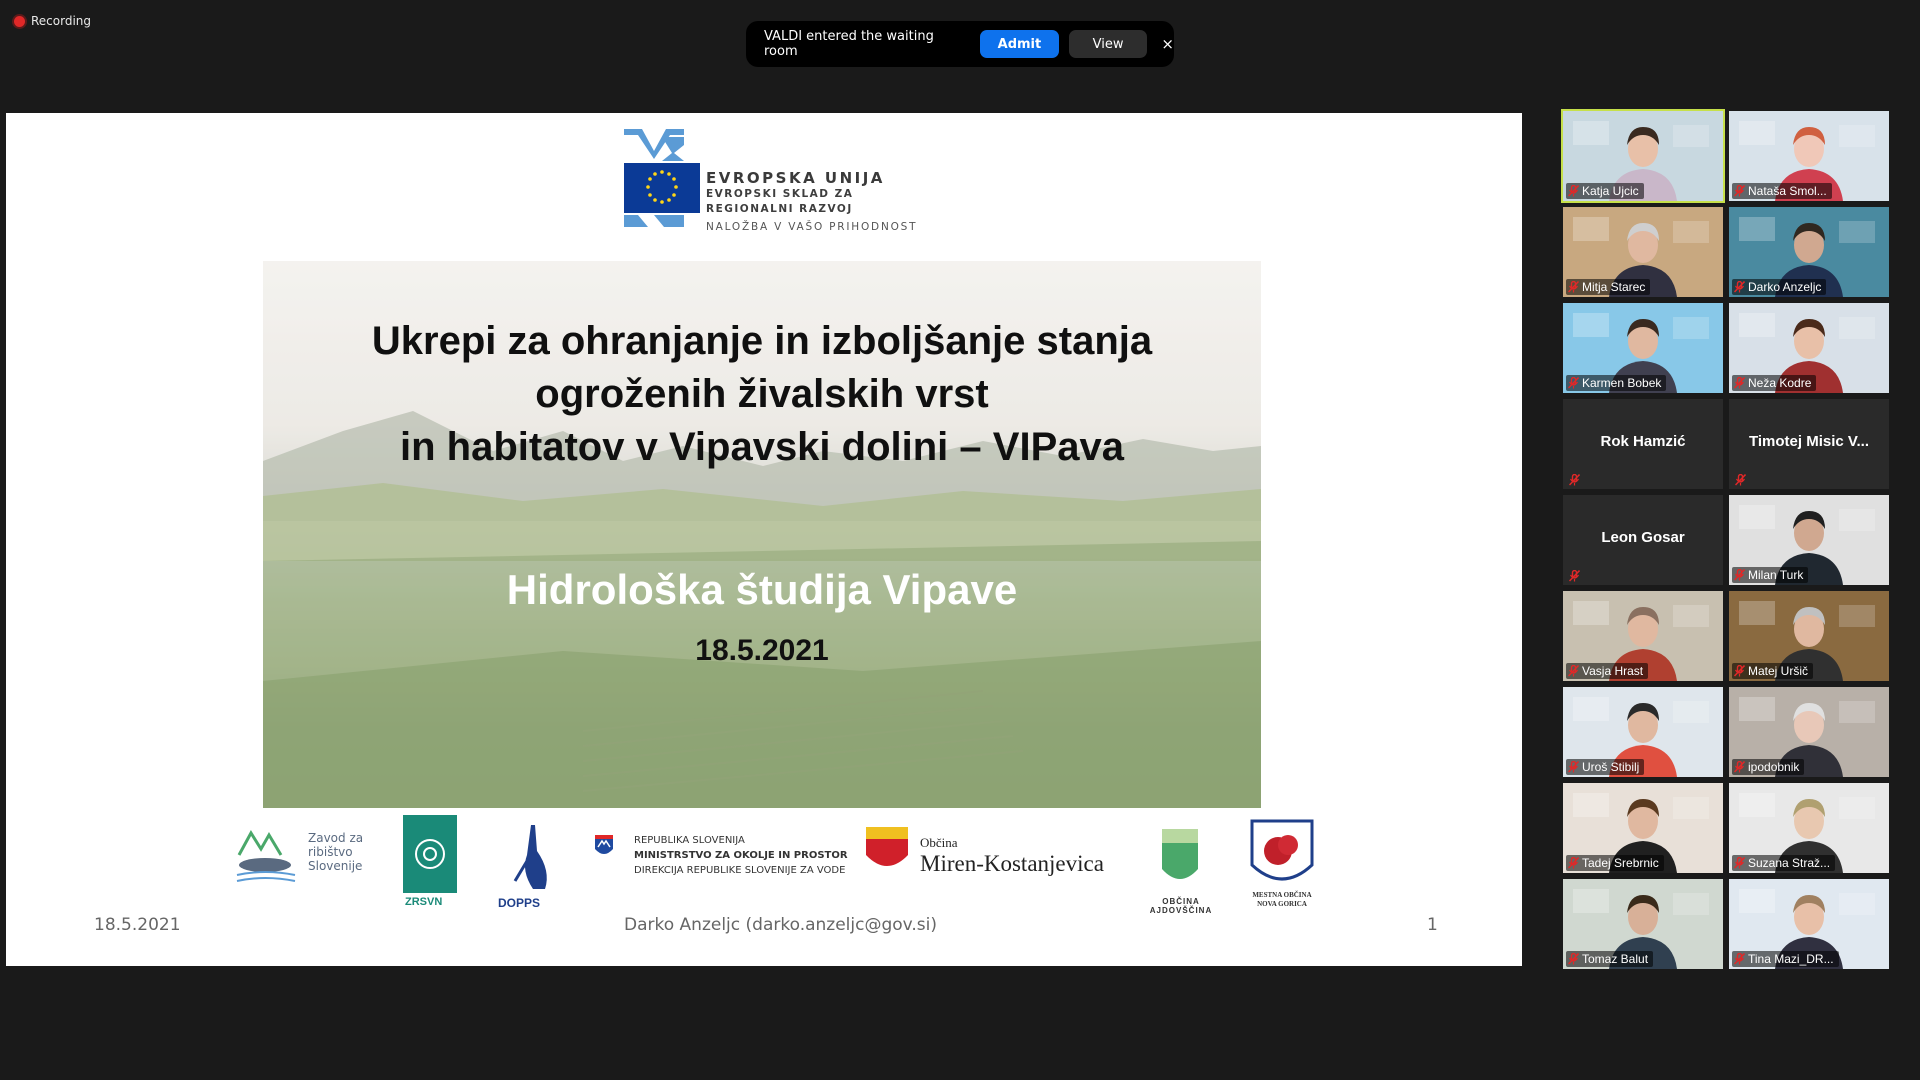 The width and height of the screenshot is (1920, 1080). I want to click on close-icon: ×, so click(1167, 44).